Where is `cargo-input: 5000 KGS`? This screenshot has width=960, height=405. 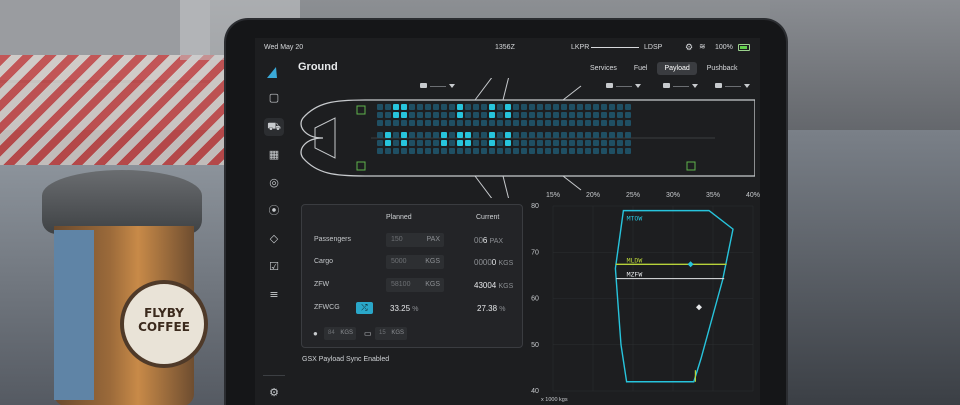 cargo-input: 5000 KGS is located at coordinates (415, 262).